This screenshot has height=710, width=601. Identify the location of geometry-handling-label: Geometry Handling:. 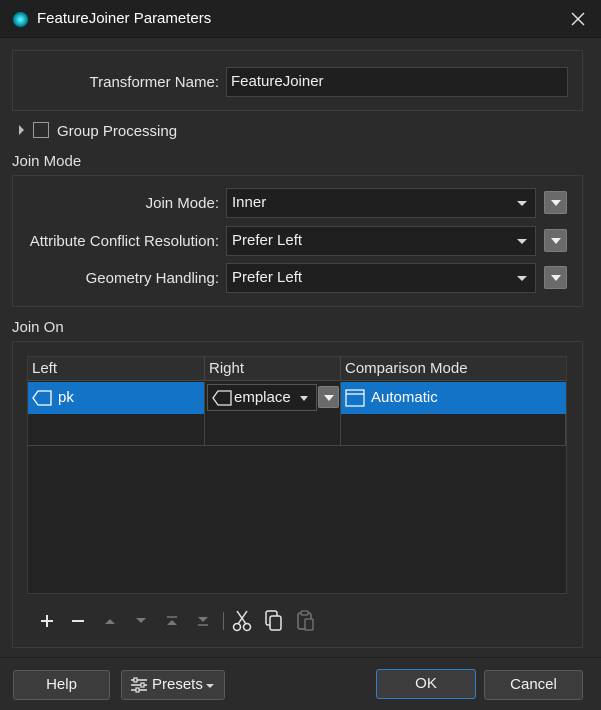
(152, 278).